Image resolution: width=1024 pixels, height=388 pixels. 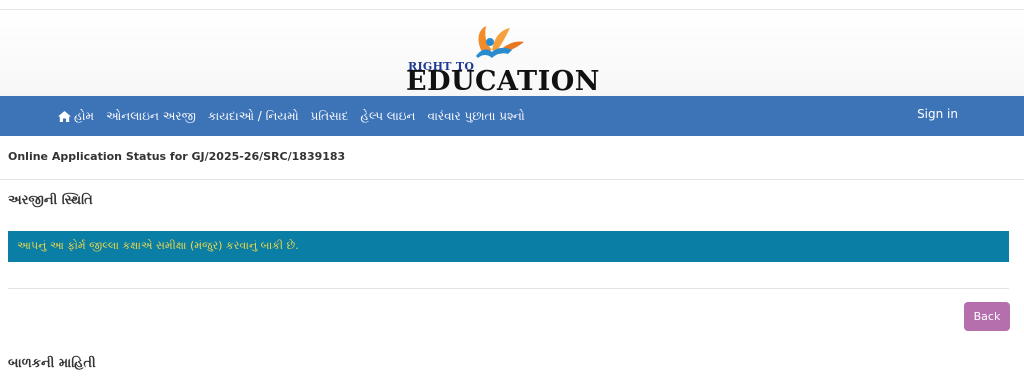 What do you see at coordinates (937, 114) in the screenshot?
I see `sign-in-link: Sign in` at bounding box center [937, 114].